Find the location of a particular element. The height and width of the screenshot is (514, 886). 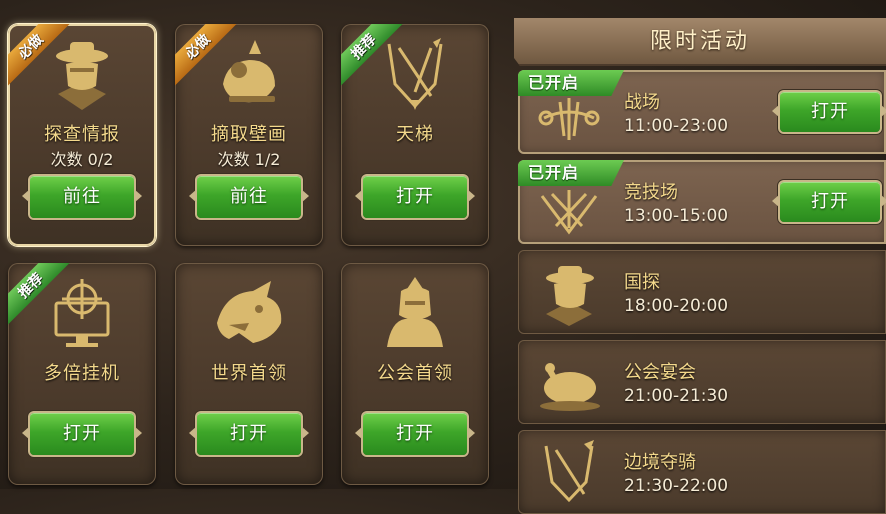

card-title: 天梯 is located at coordinates (415, 134).